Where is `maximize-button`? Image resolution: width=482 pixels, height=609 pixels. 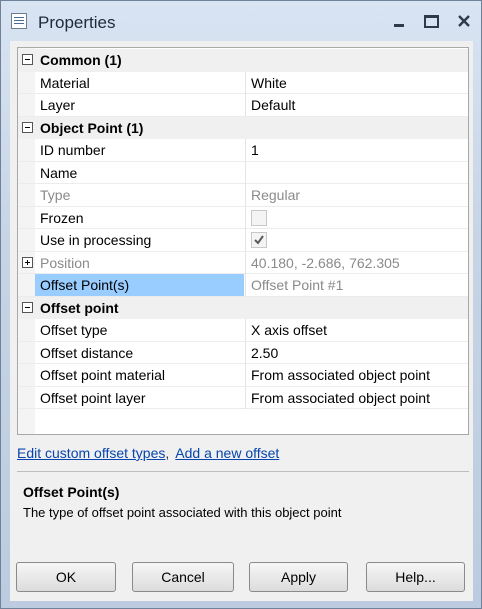
maximize-button is located at coordinates (431, 21).